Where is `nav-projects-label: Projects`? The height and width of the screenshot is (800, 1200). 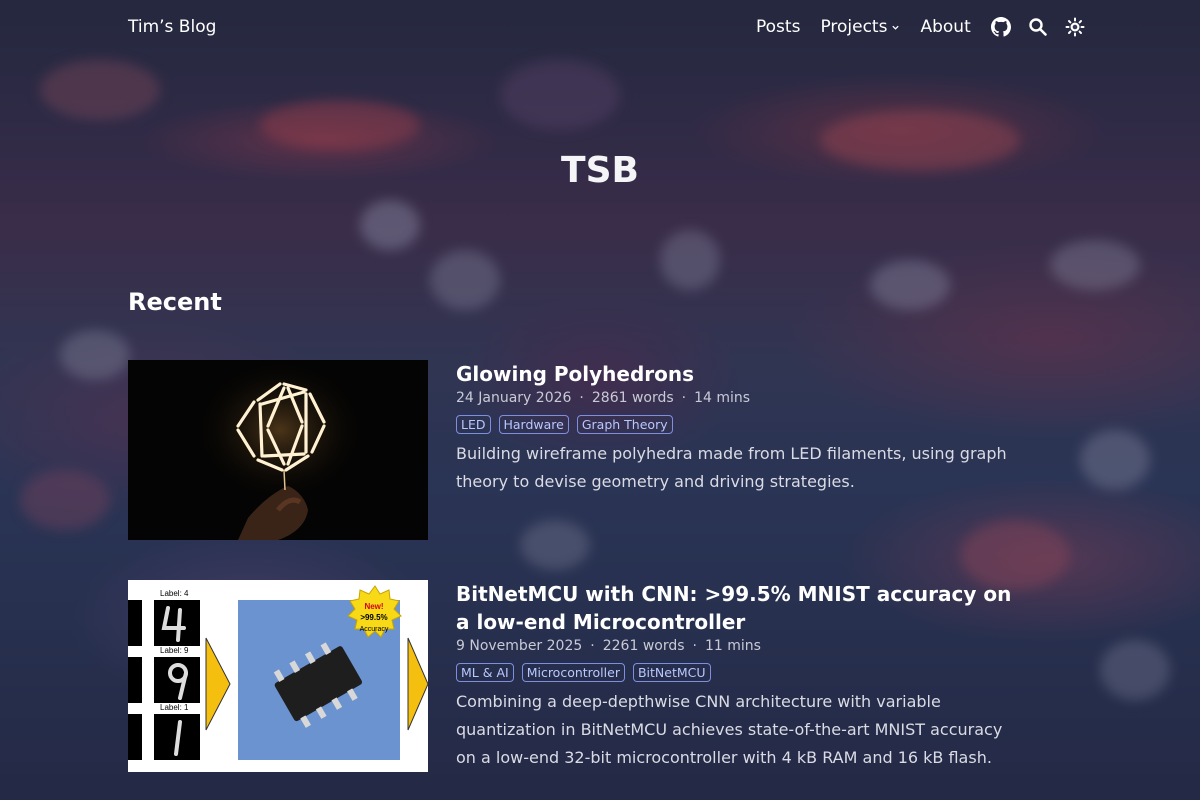
nav-projects-label: Projects is located at coordinates (854, 27).